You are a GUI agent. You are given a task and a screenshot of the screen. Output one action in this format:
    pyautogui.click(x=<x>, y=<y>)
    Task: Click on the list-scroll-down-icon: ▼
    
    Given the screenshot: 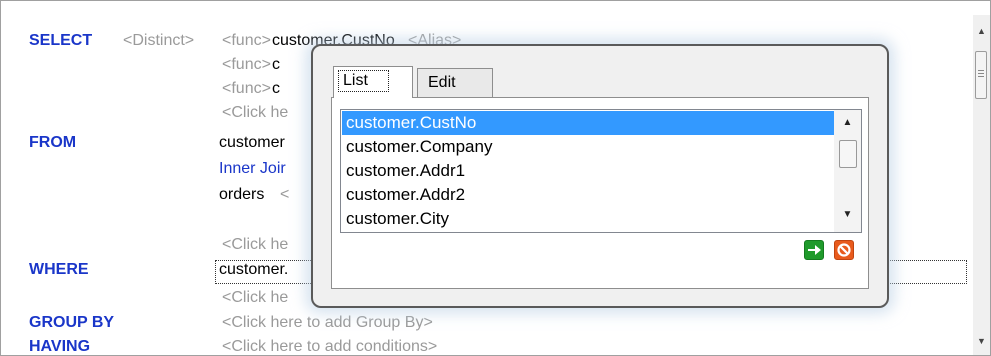 What is the action you would take?
    pyautogui.click(x=847, y=215)
    